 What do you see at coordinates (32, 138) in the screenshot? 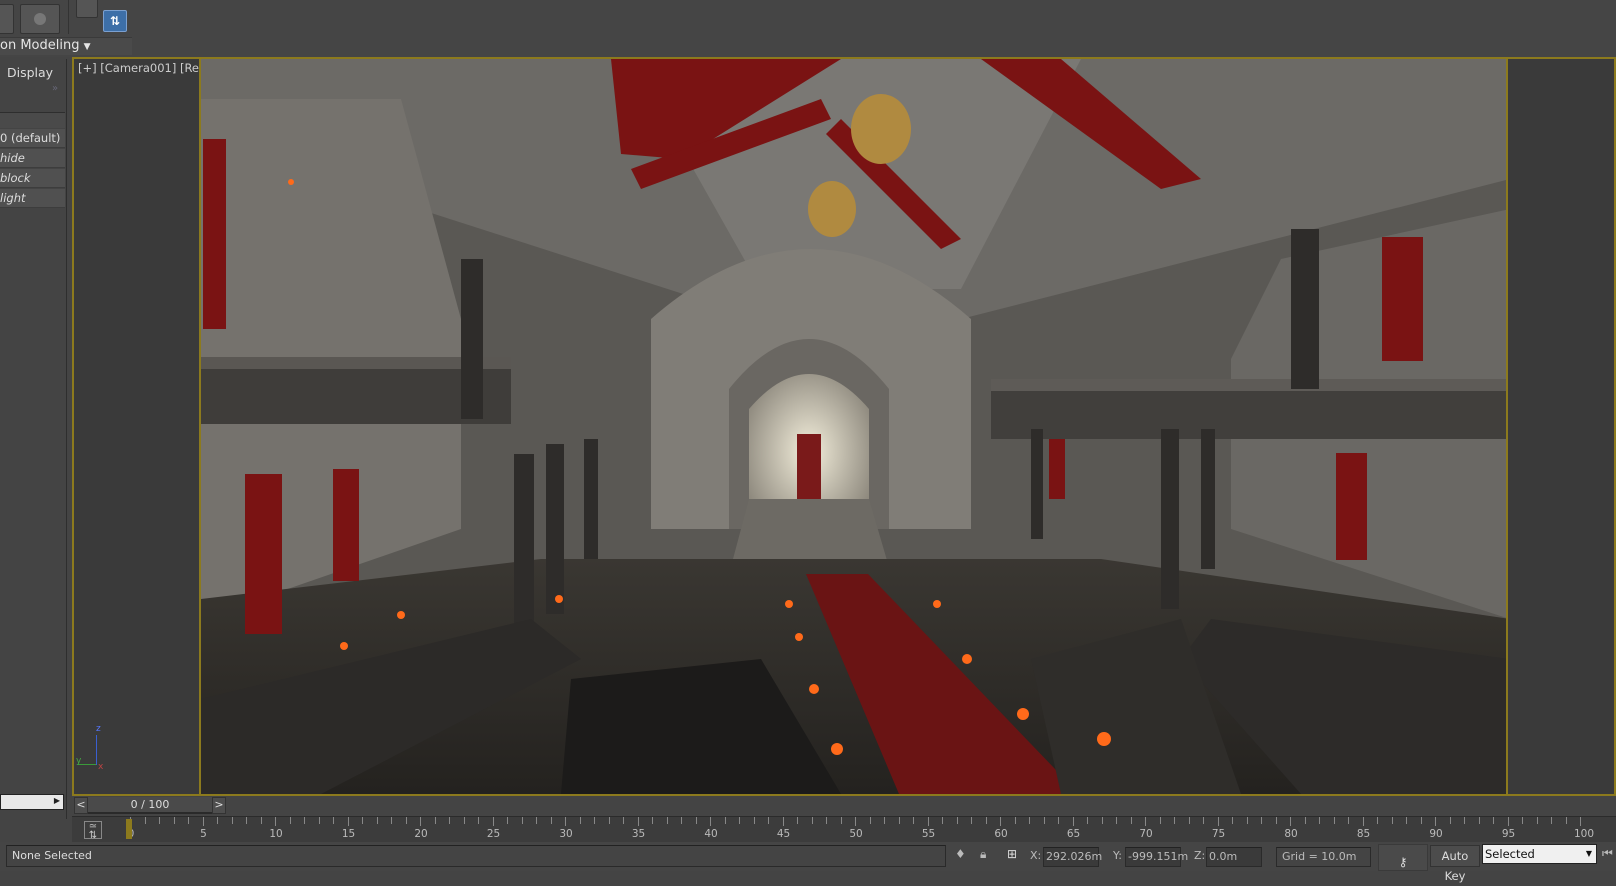
I see `layer-item: 0 (default)` at bounding box center [32, 138].